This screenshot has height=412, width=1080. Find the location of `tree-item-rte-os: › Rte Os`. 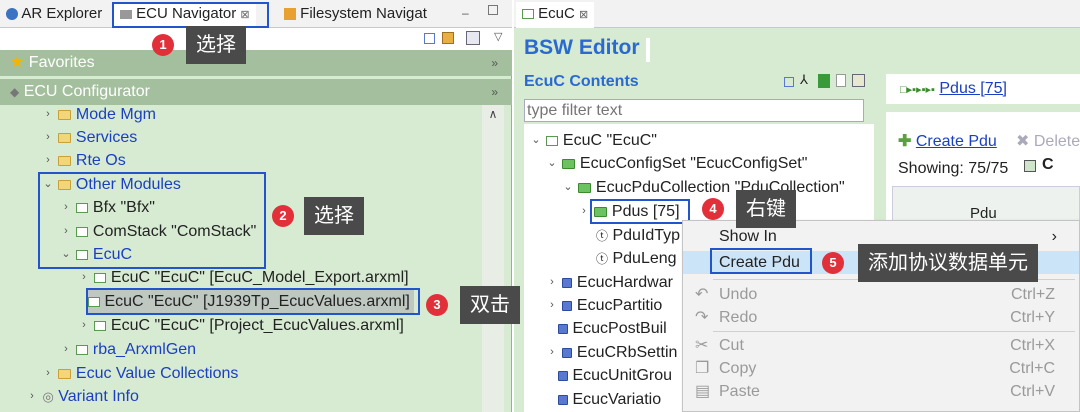

tree-item-rte-os: › Rte Os is located at coordinates (84, 160).